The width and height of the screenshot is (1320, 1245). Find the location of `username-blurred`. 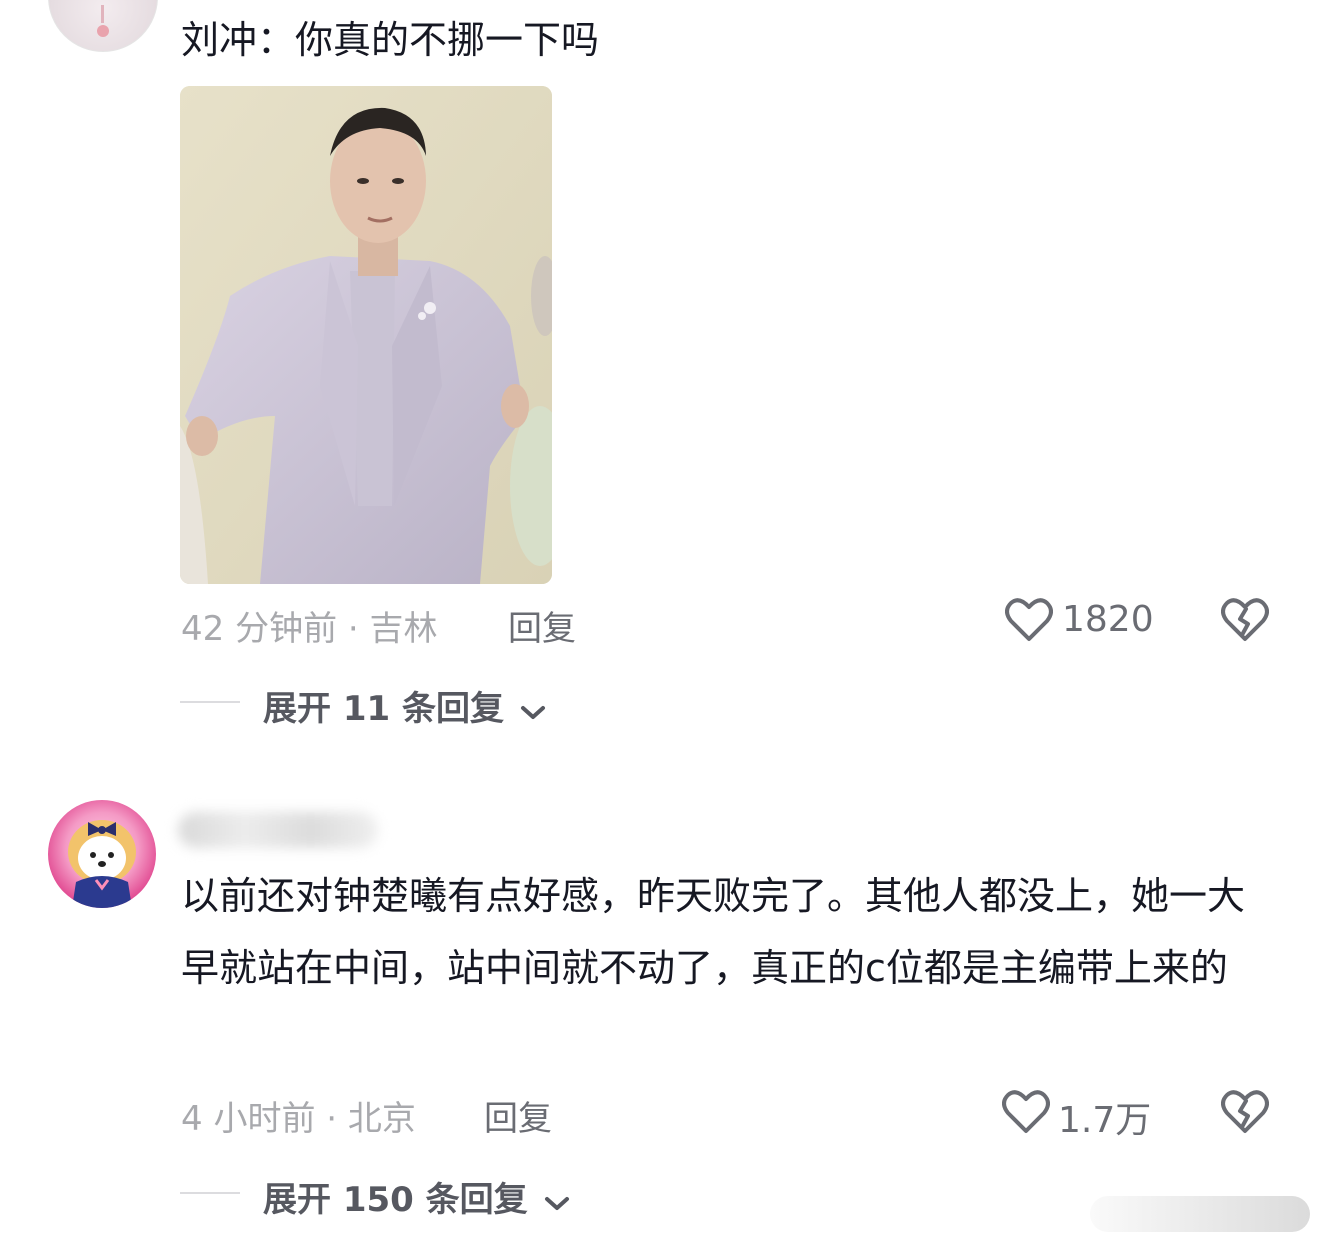

username-blurred is located at coordinates (278, 830).